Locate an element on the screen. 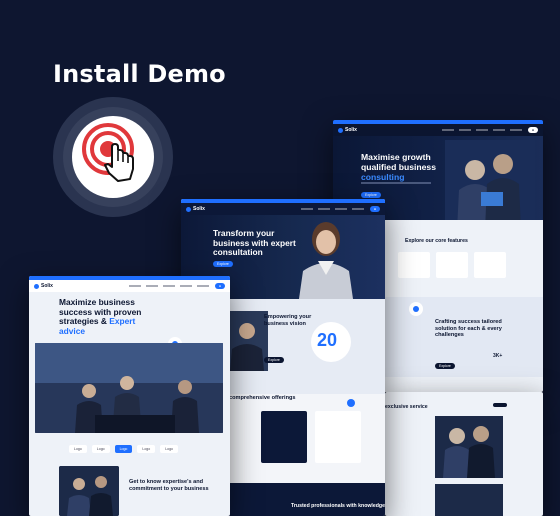  businessman-image is located at coordinates (247, 341).